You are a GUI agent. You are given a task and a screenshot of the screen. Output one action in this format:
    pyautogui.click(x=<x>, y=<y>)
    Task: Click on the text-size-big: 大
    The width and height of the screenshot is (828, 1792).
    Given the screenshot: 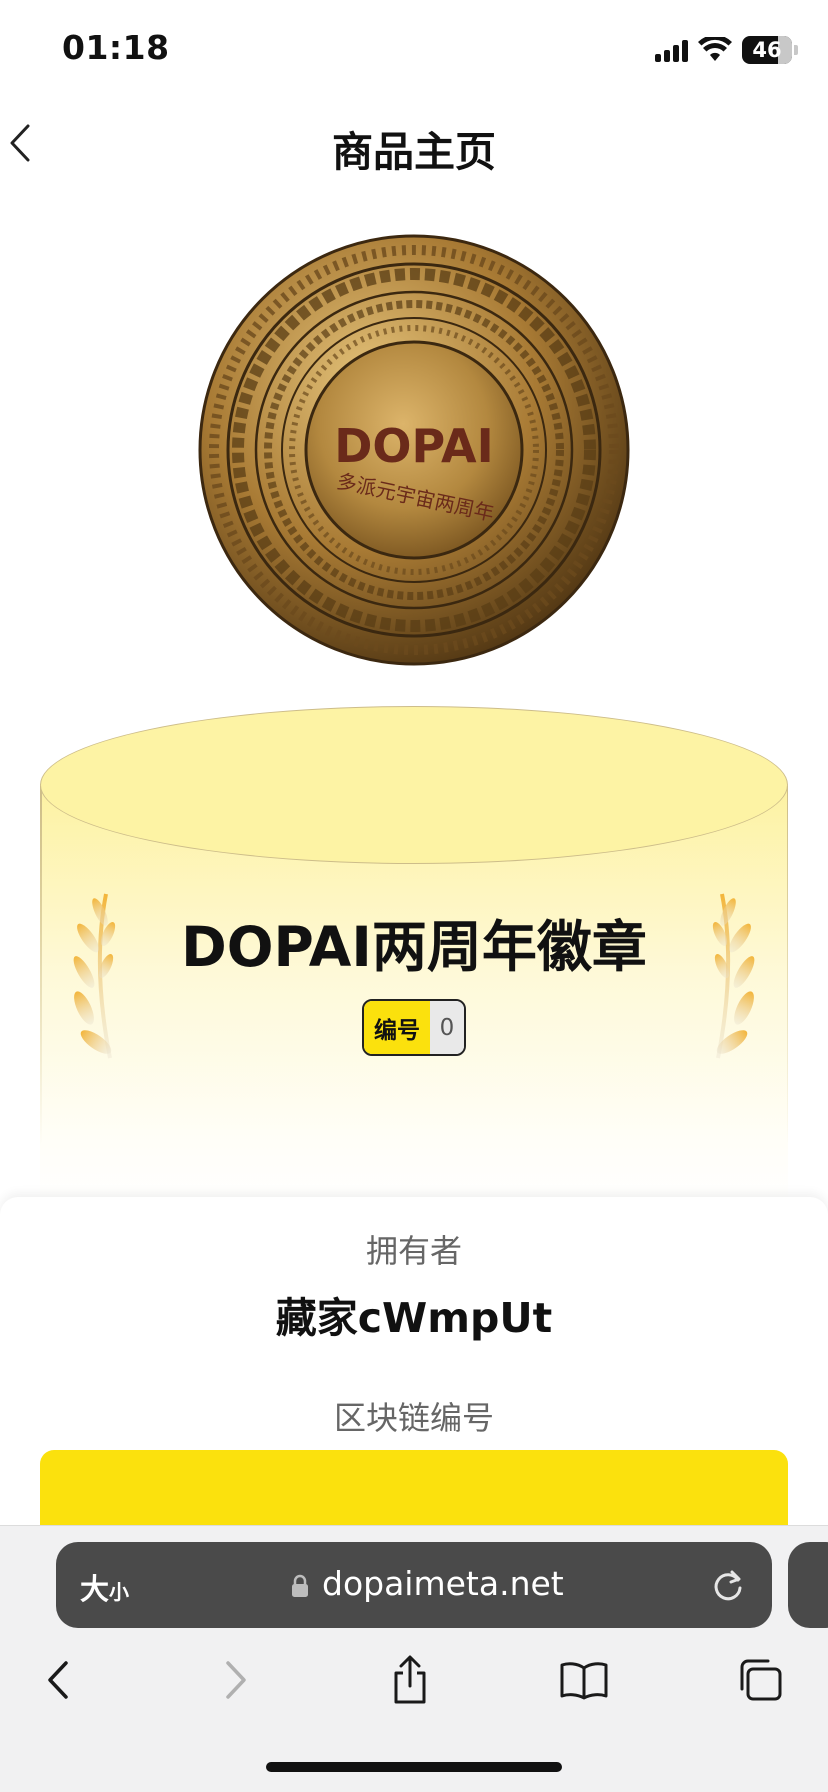 What is the action you would take?
    pyautogui.click(x=95, y=1589)
    